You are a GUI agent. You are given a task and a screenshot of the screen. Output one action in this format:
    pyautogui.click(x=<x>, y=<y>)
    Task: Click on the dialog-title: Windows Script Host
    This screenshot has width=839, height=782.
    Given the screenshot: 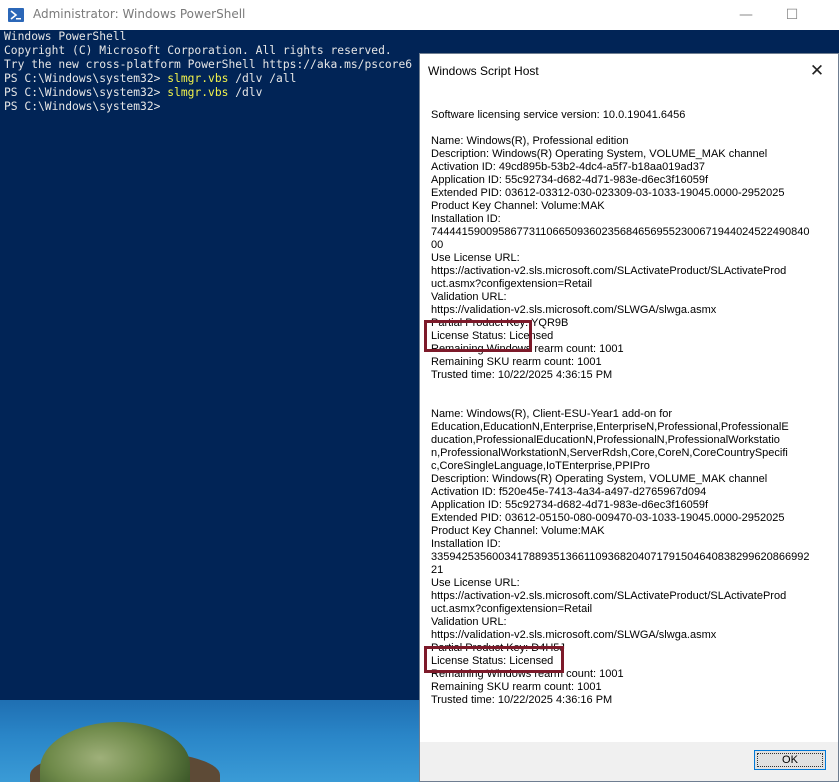 What is the action you would take?
    pyautogui.click(x=483, y=71)
    